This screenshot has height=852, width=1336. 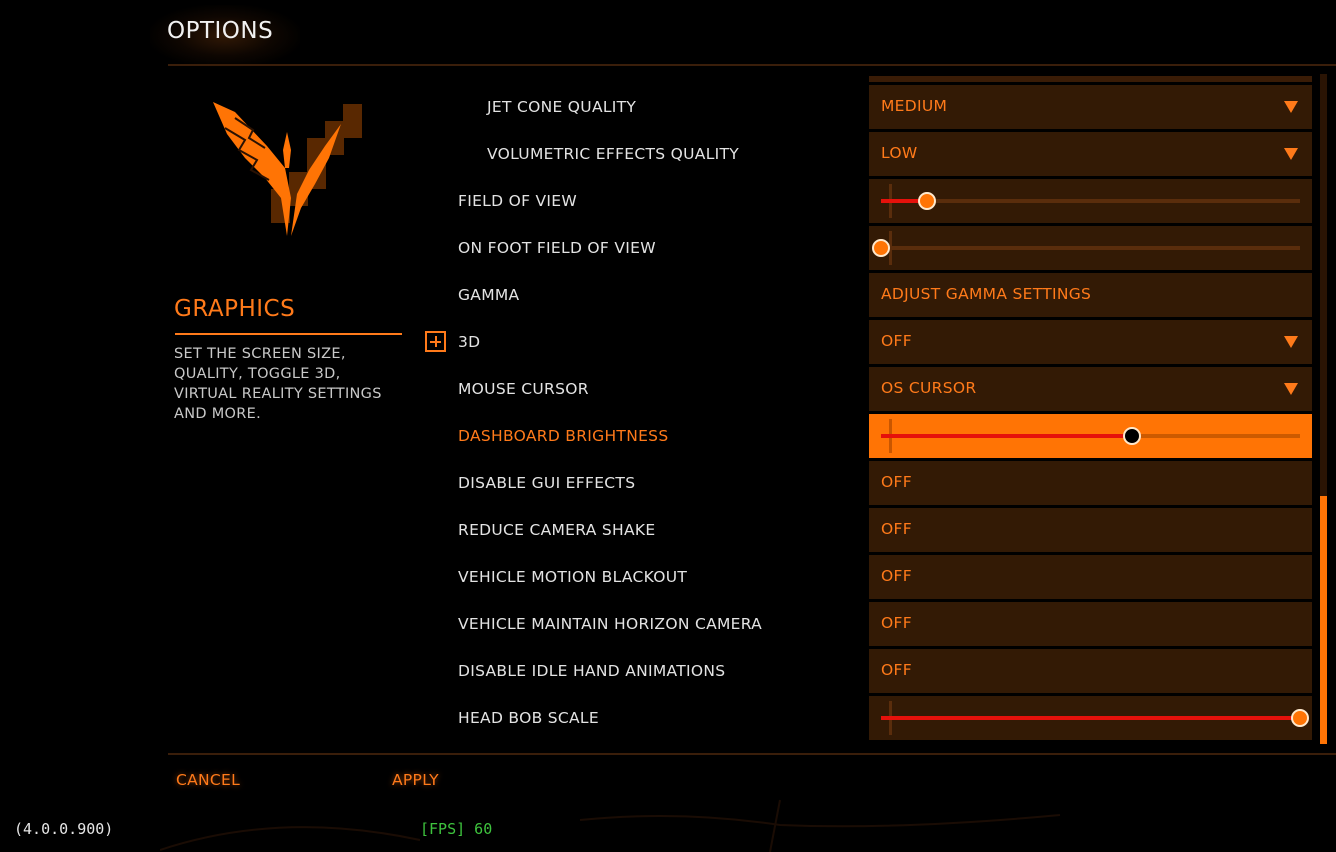 What do you see at coordinates (1090, 107) in the screenshot?
I see `setting-dropdown: MEDIUM` at bounding box center [1090, 107].